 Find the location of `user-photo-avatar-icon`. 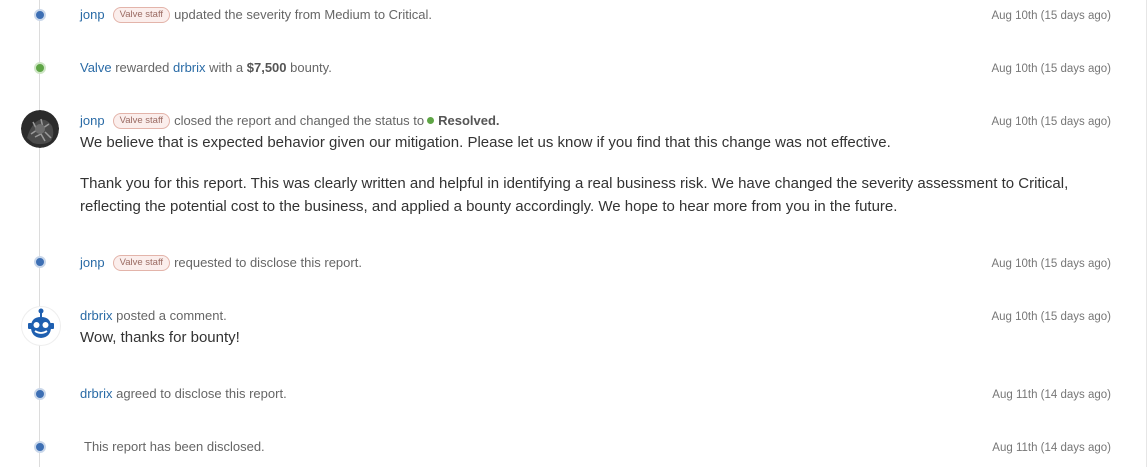

user-photo-avatar-icon is located at coordinates (40, 129).